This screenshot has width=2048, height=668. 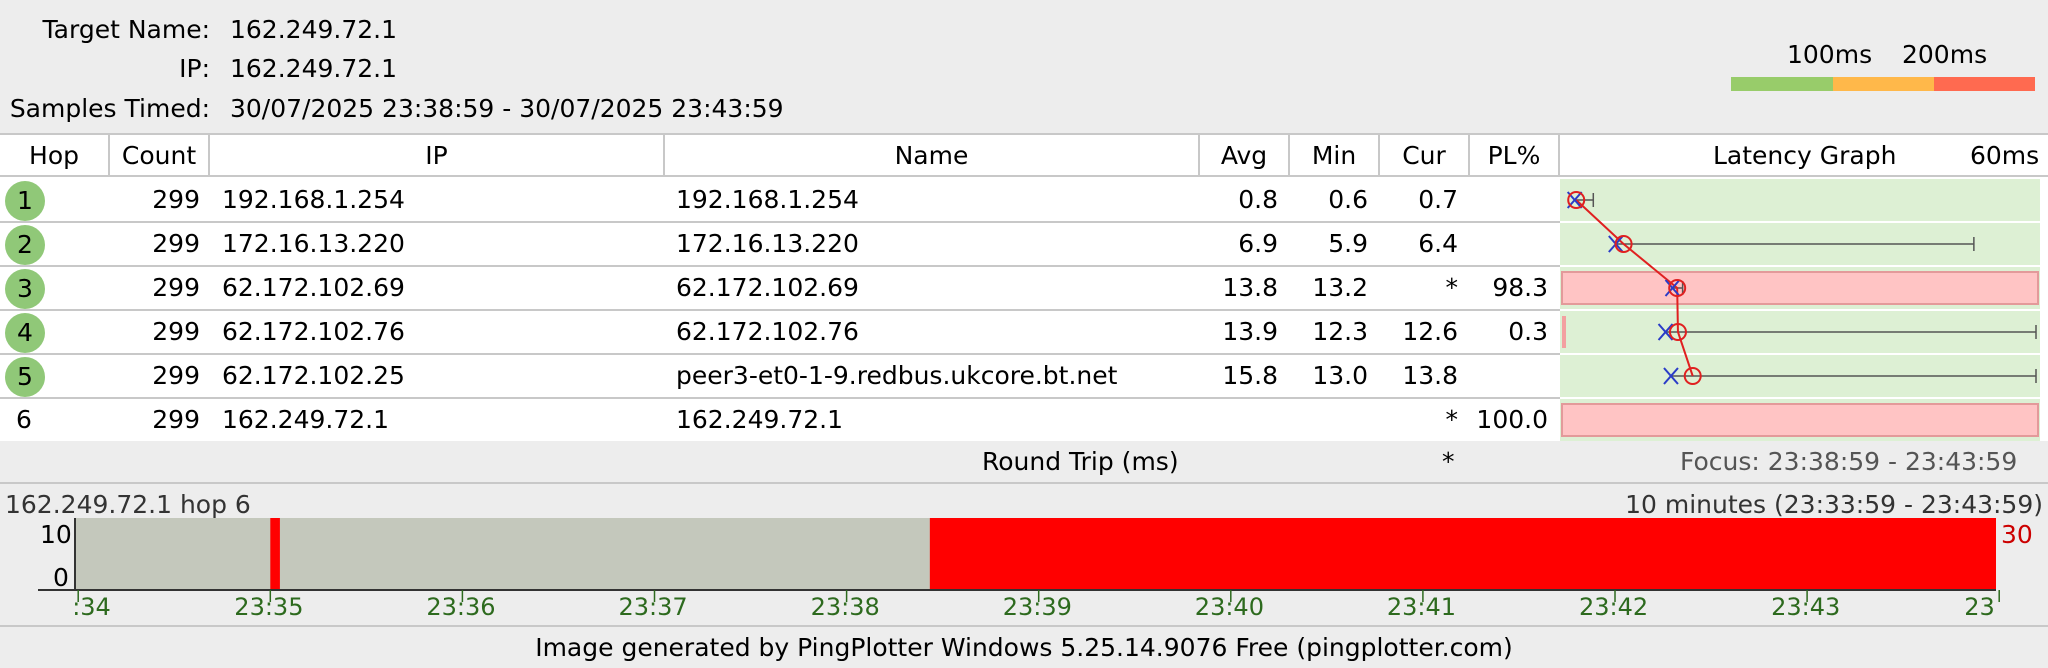 What do you see at coordinates (1229, 607) in the screenshot?
I see `timeline-tick-label: 23:40` at bounding box center [1229, 607].